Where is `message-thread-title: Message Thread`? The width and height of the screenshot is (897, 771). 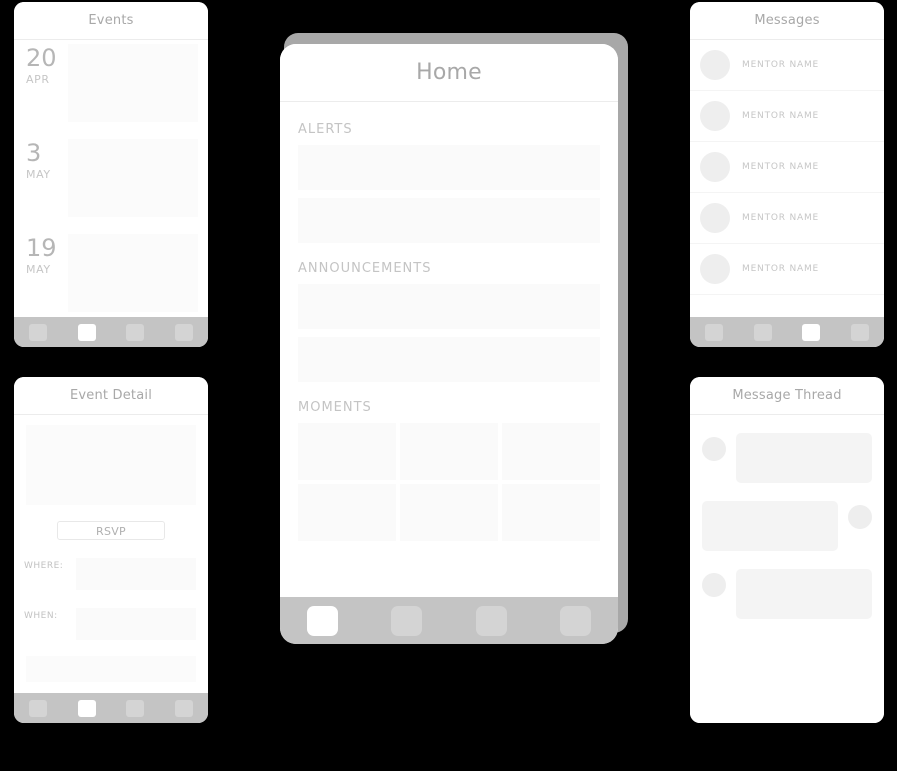 message-thread-title: Message Thread is located at coordinates (787, 395).